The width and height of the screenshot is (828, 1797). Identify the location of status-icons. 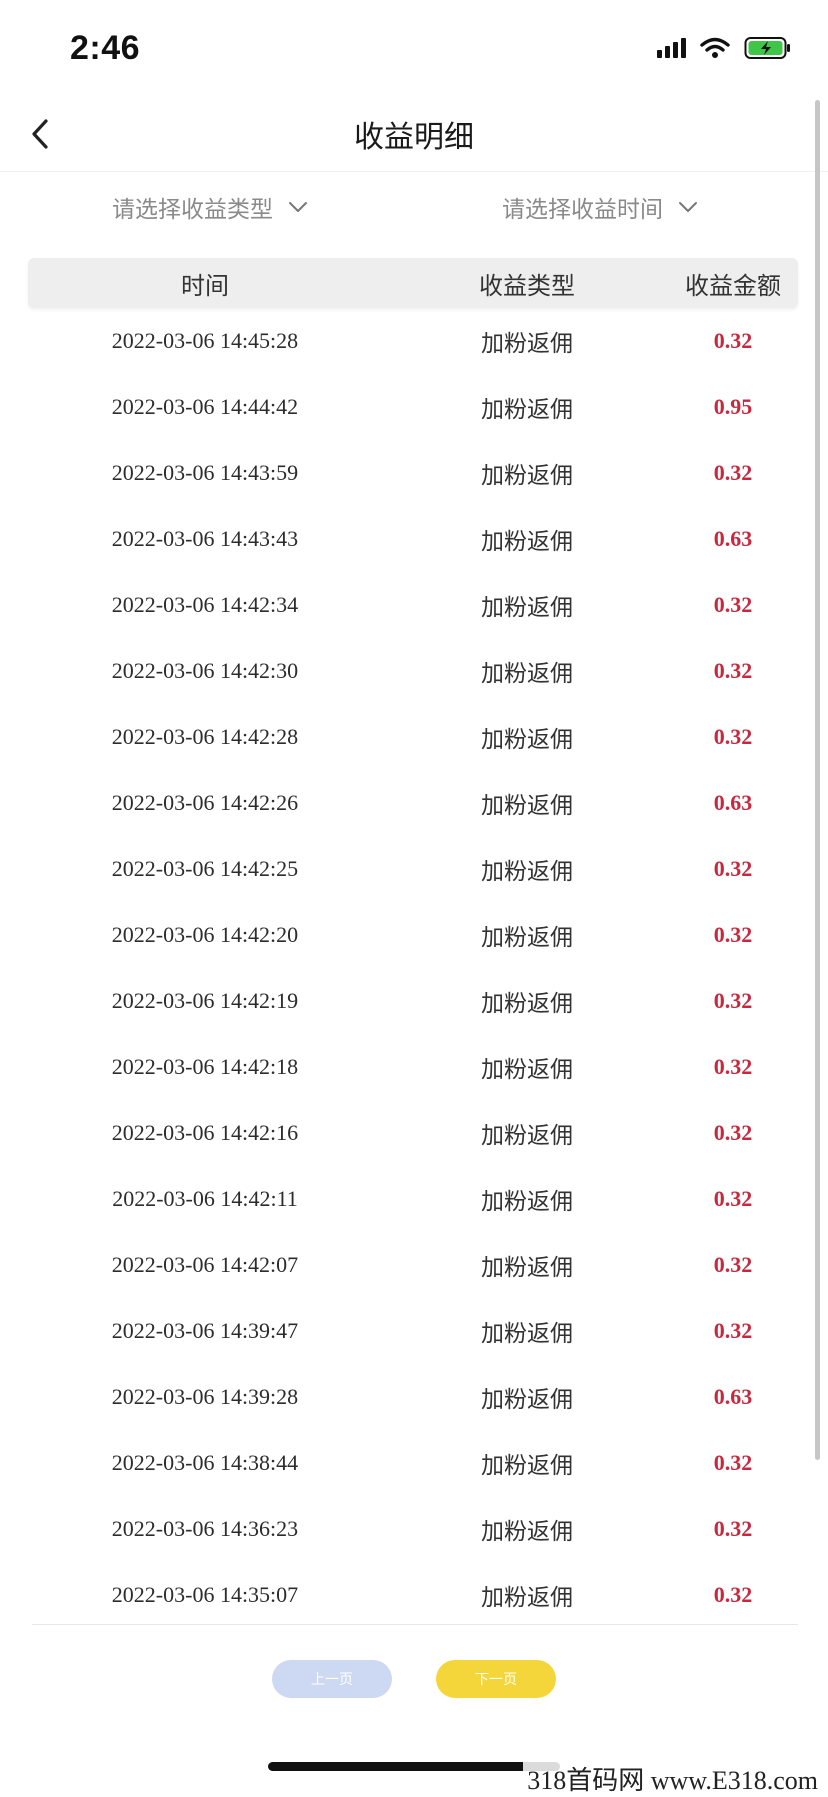
(724, 48).